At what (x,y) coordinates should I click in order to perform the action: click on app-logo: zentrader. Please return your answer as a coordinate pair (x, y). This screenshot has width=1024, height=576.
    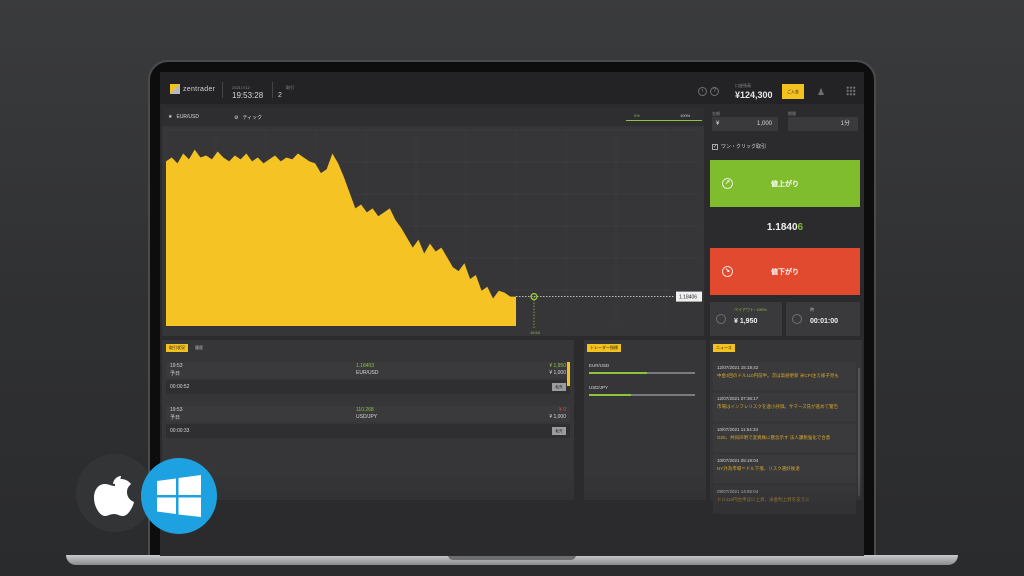
    Looking at the image, I should click on (192, 89).